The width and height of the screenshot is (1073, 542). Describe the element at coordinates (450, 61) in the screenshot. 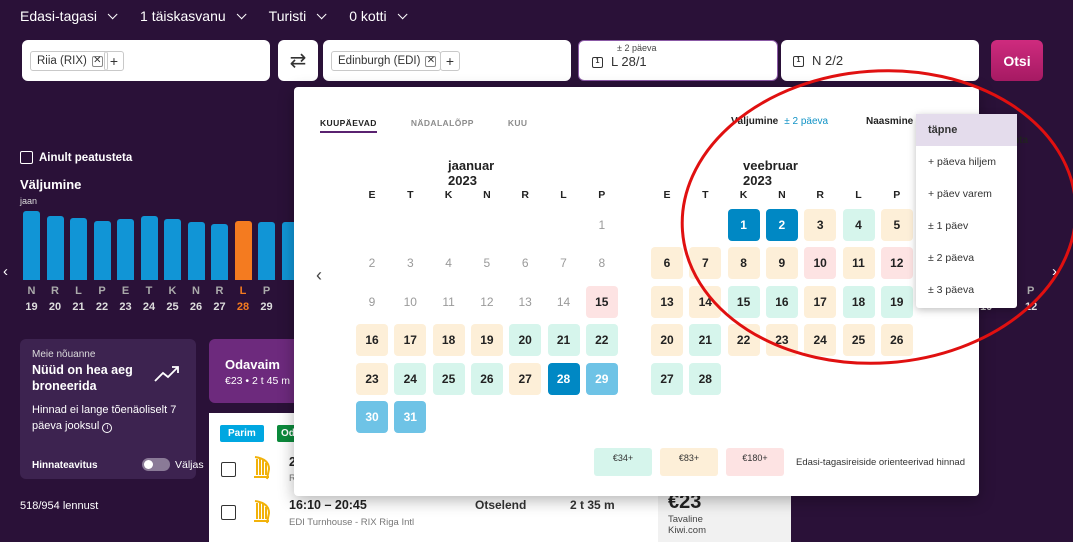

I see `add-destination-button: +` at that location.